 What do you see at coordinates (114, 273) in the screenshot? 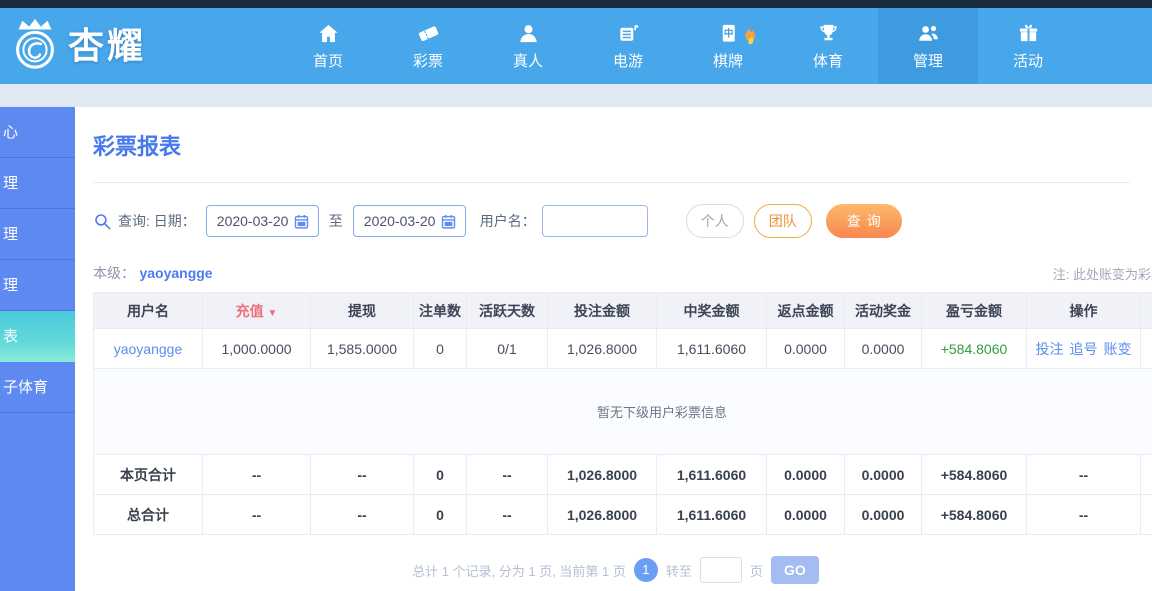
I see `level-label: 本级：` at bounding box center [114, 273].